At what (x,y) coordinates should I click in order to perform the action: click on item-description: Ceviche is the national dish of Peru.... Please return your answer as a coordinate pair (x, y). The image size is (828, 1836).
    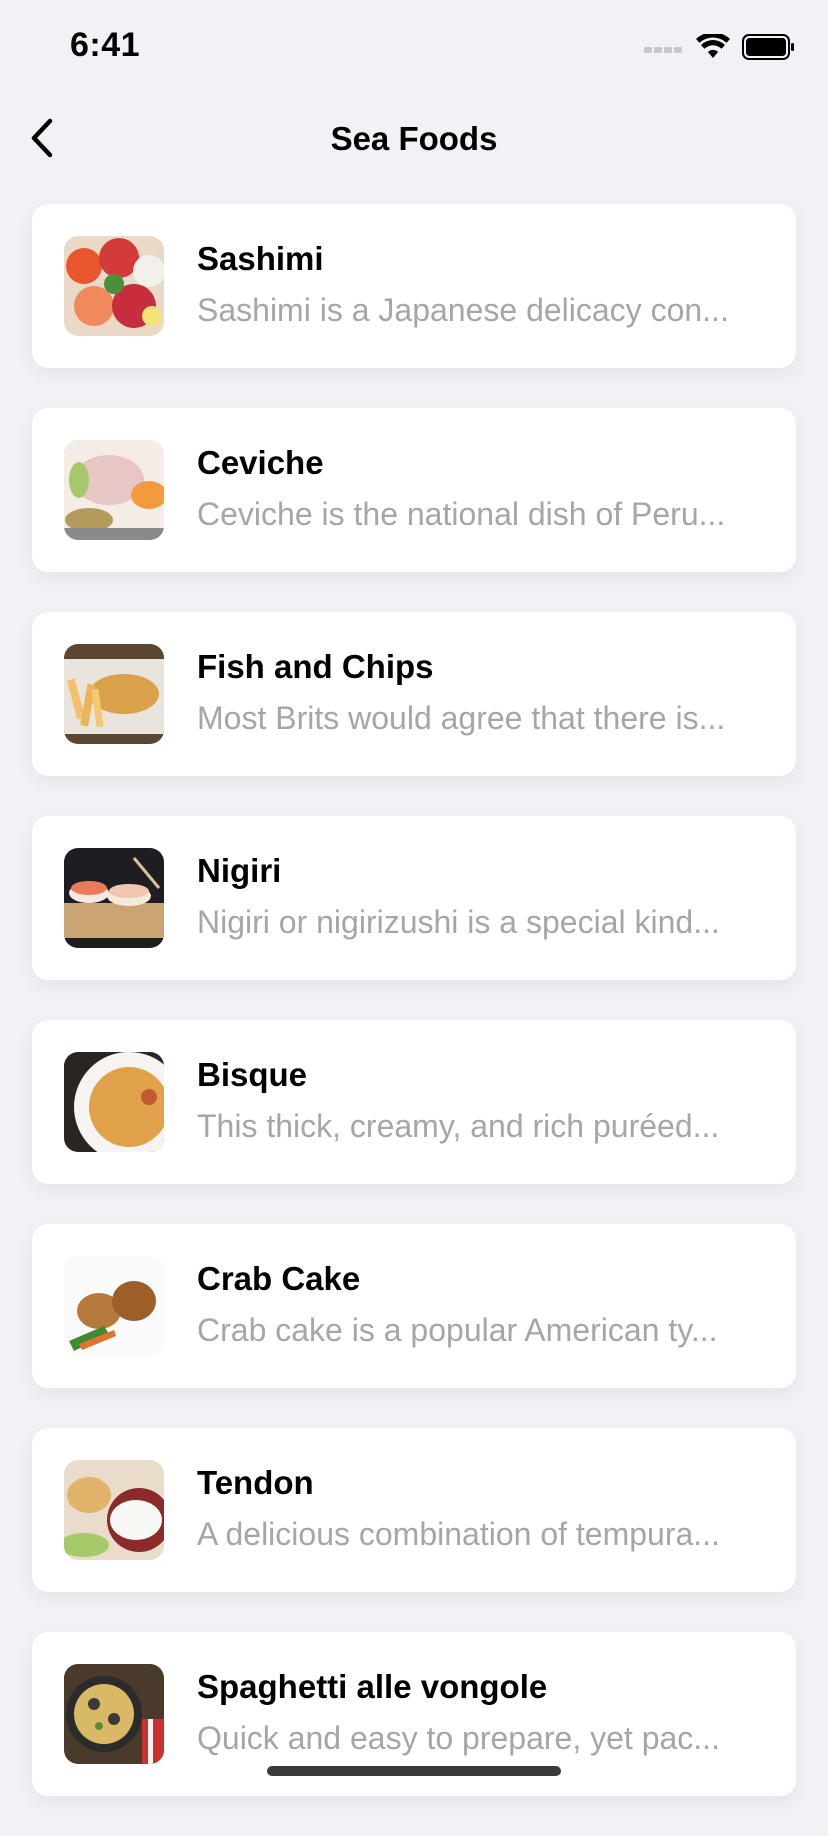
    Looking at the image, I should click on (461, 514).